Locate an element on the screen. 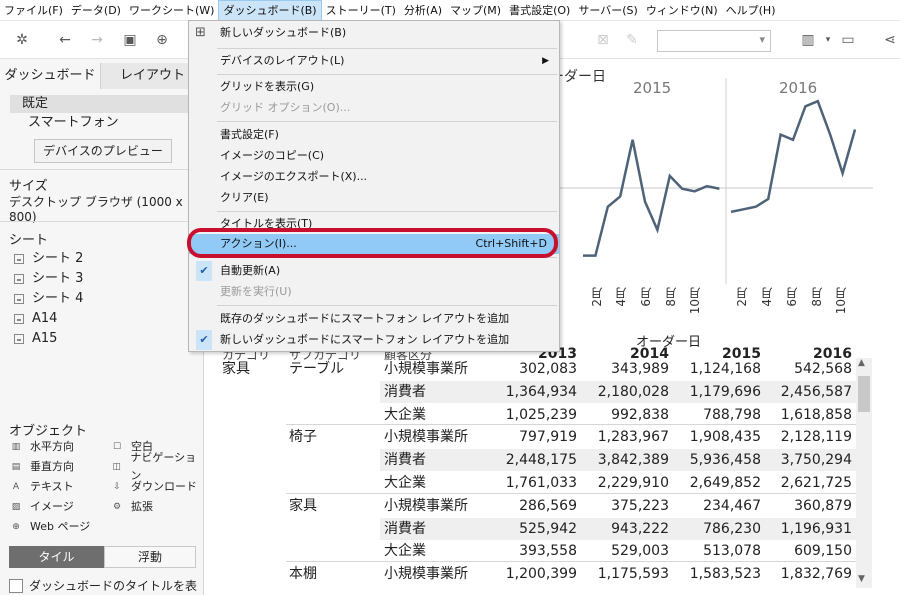  series-line-2015 is located at coordinates (651, 198).